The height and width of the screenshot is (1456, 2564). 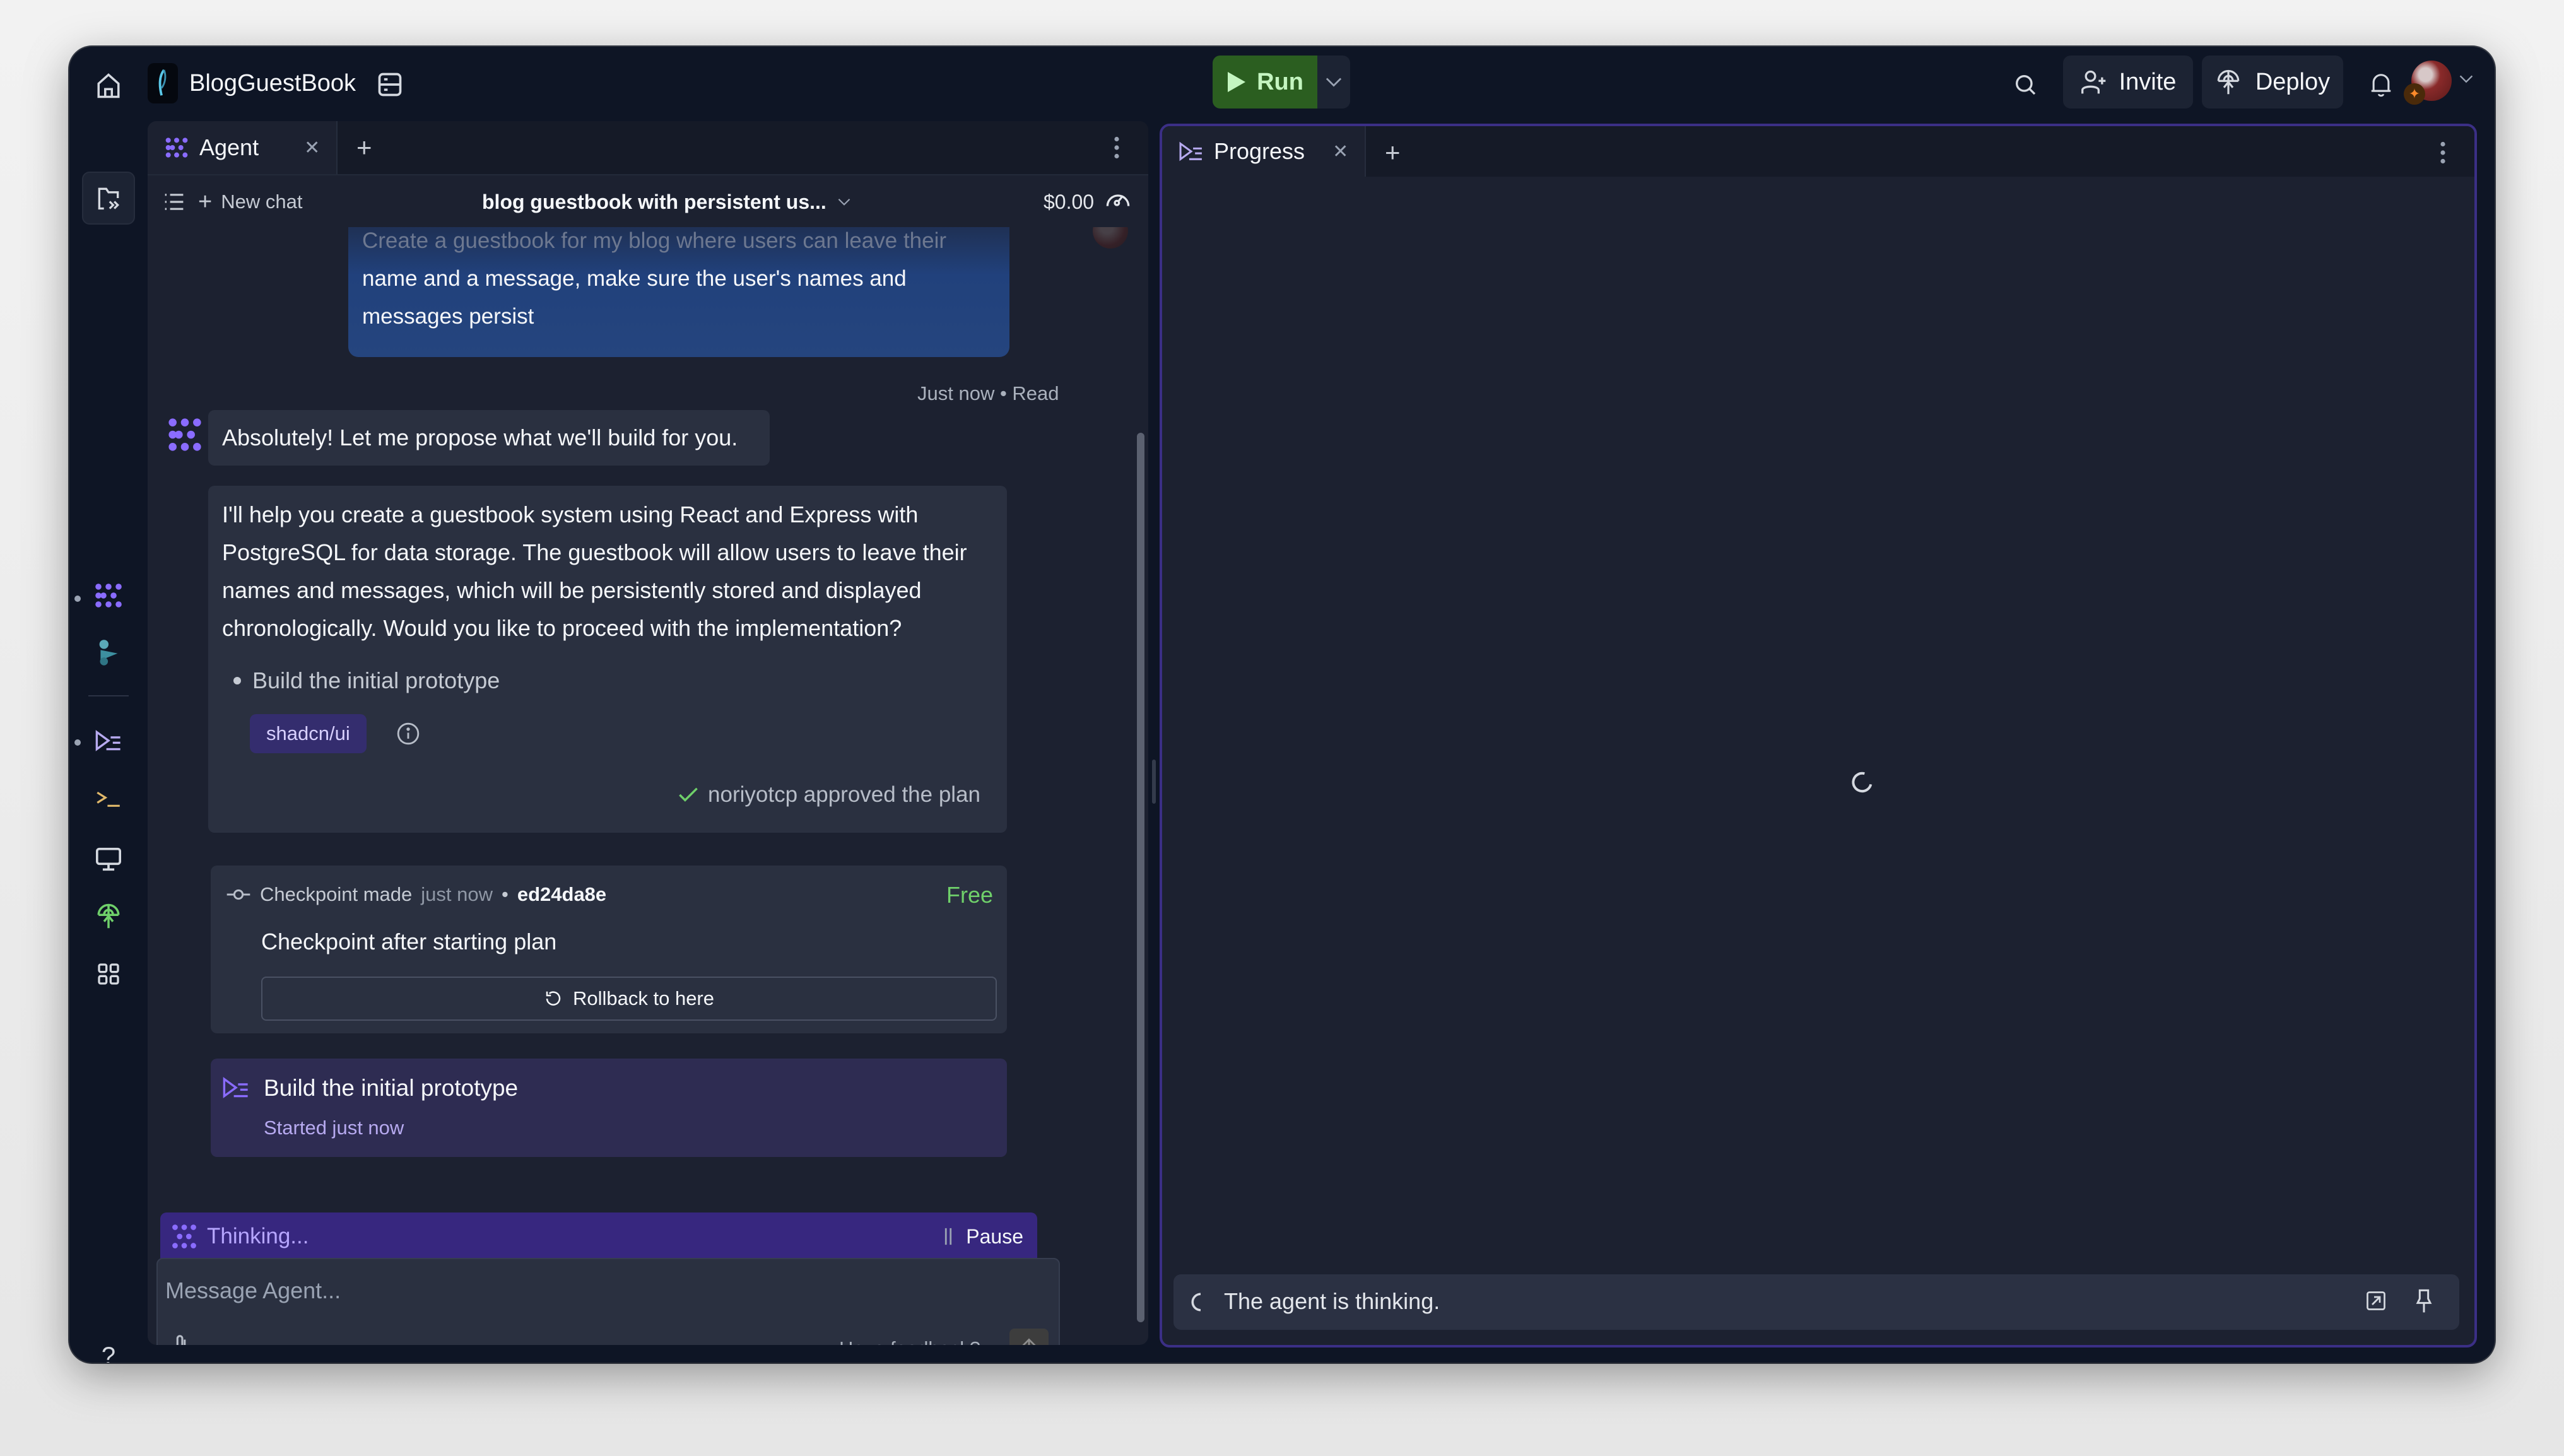 What do you see at coordinates (910, 1341) in the screenshot?
I see `feedback-link: Have feedback?` at bounding box center [910, 1341].